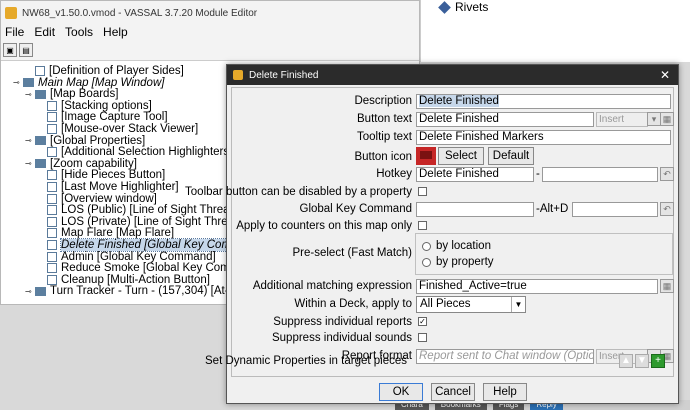  I want to click on tree-node: ⊸ Main Map [Map Window], so click(88, 83).